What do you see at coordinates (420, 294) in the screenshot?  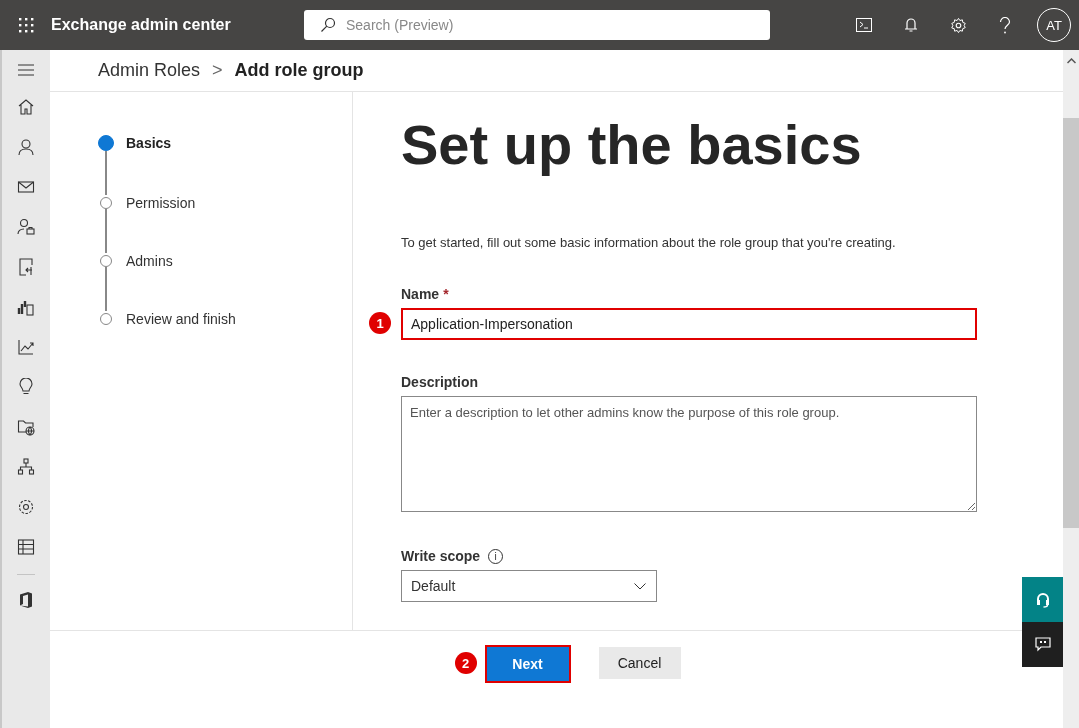 I see `field-label: Name` at bounding box center [420, 294].